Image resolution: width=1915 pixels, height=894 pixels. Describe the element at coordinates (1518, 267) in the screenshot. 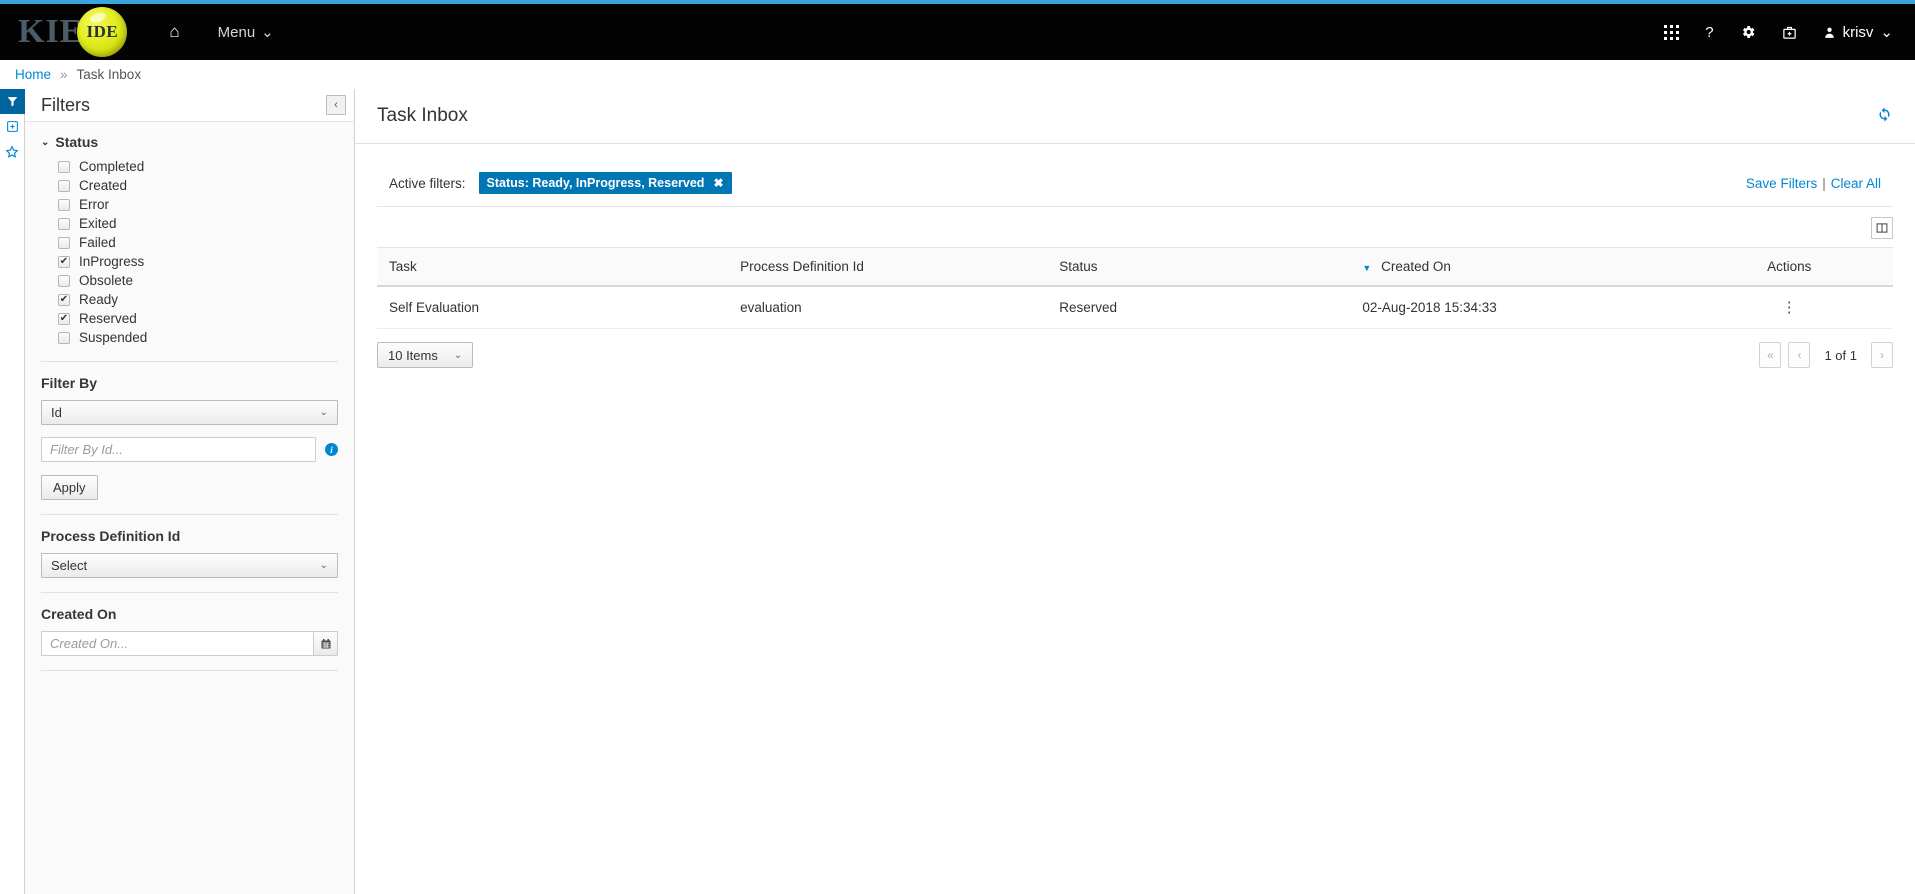

I see `column-header-created-on: ▼ Created On` at that location.